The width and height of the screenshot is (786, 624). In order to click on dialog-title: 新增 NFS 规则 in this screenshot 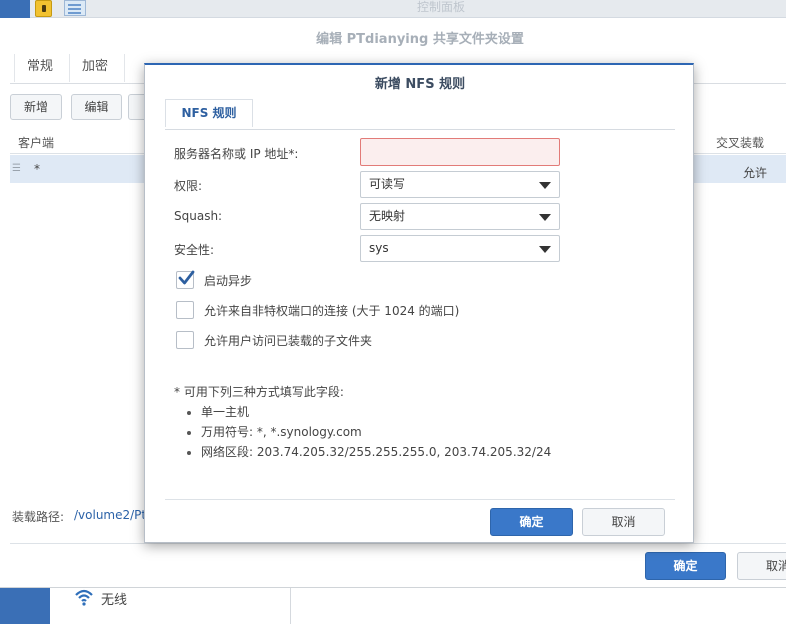, I will do `click(420, 84)`.